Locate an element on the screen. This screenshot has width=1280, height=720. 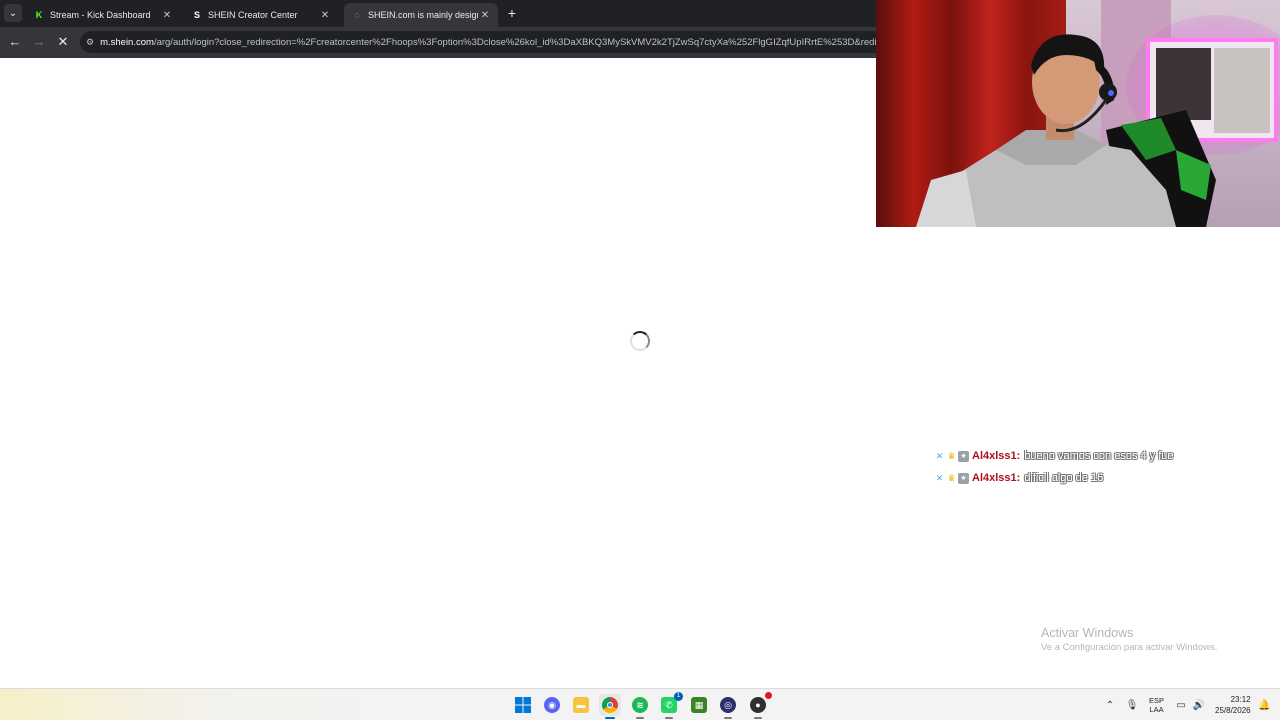
volume-icon: 🔊 is located at coordinates (1199, 705).